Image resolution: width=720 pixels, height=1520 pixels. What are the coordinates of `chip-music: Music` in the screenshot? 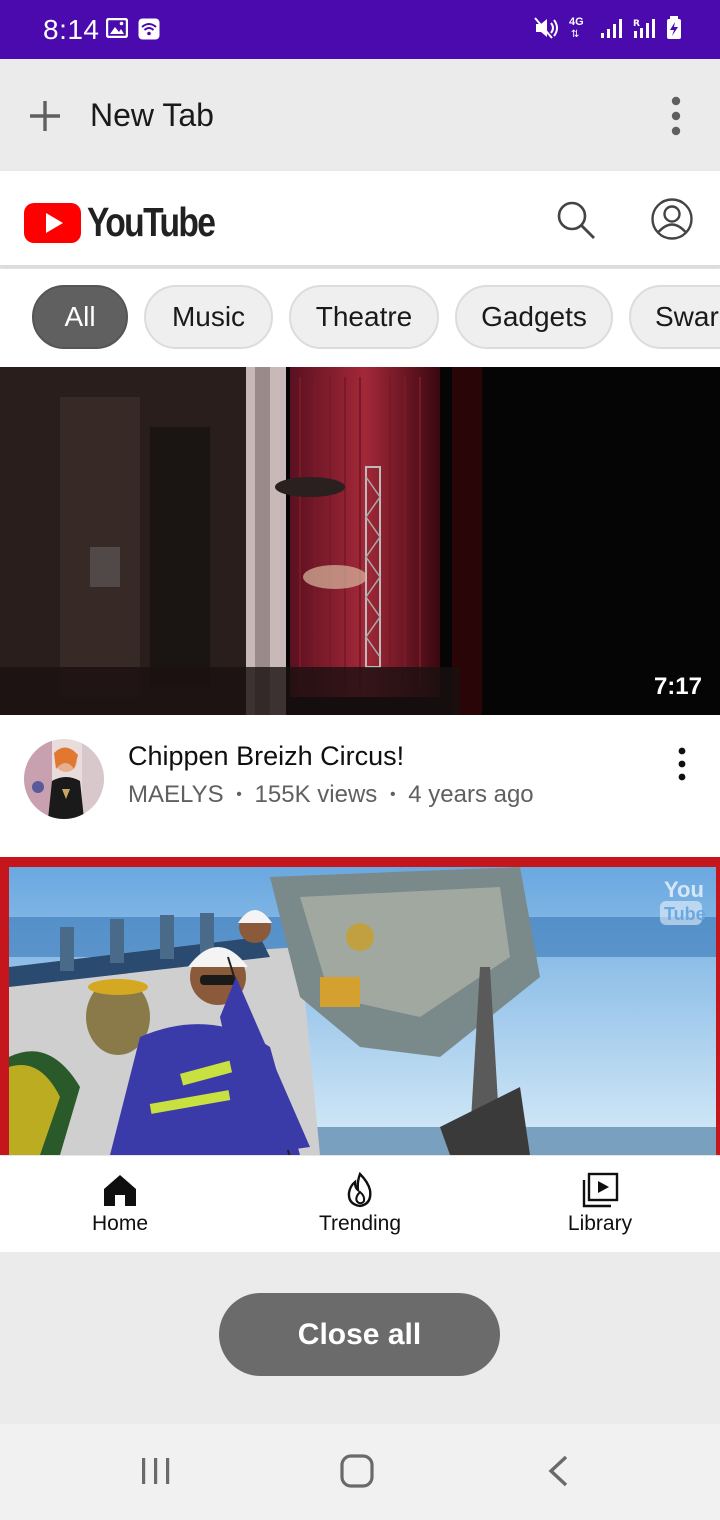 It's located at (208, 317).